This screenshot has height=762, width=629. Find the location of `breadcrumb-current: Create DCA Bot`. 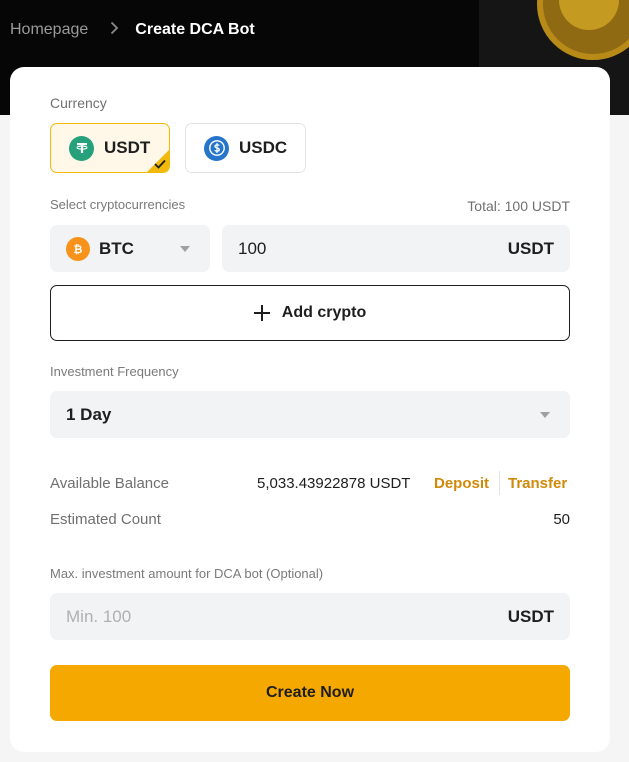

breadcrumb-current: Create DCA Bot is located at coordinates (195, 29).